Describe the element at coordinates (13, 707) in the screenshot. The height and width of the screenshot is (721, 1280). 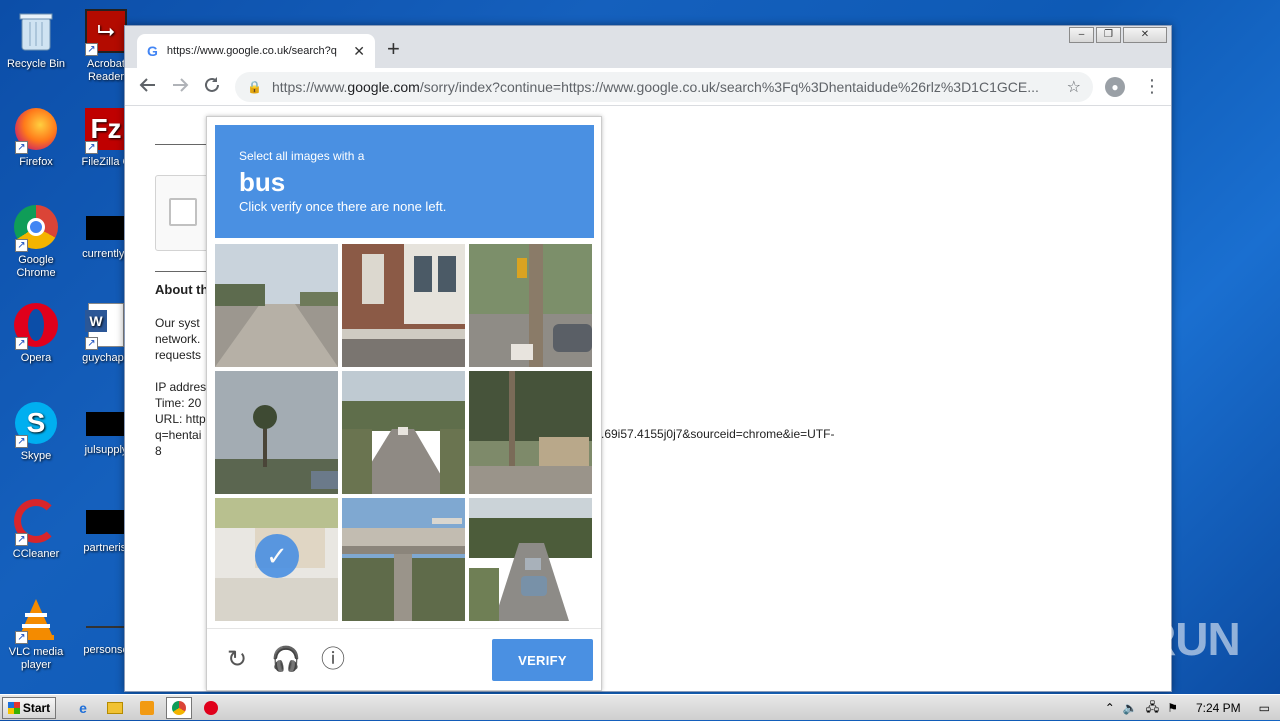
I see `windows-logo-icon` at that location.